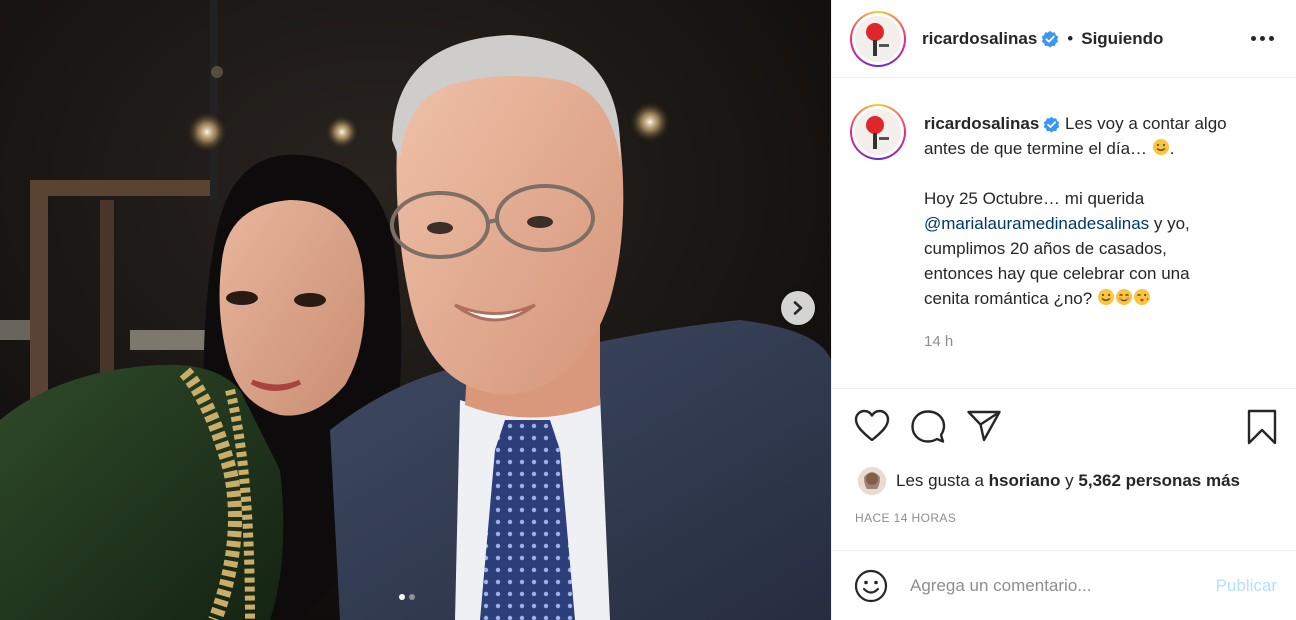 The width and height of the screenshot is (1296, 620). I want to click on mention-link: @marialauramedinadesalinas, so click(1036, 223).